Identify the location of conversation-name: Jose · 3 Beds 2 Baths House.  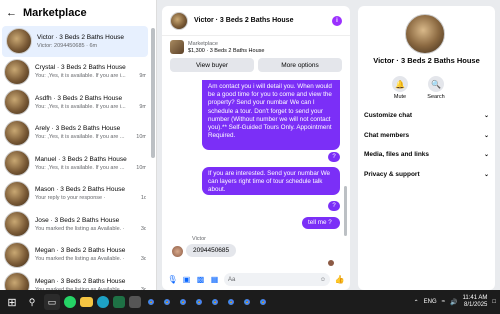
(77, 220).